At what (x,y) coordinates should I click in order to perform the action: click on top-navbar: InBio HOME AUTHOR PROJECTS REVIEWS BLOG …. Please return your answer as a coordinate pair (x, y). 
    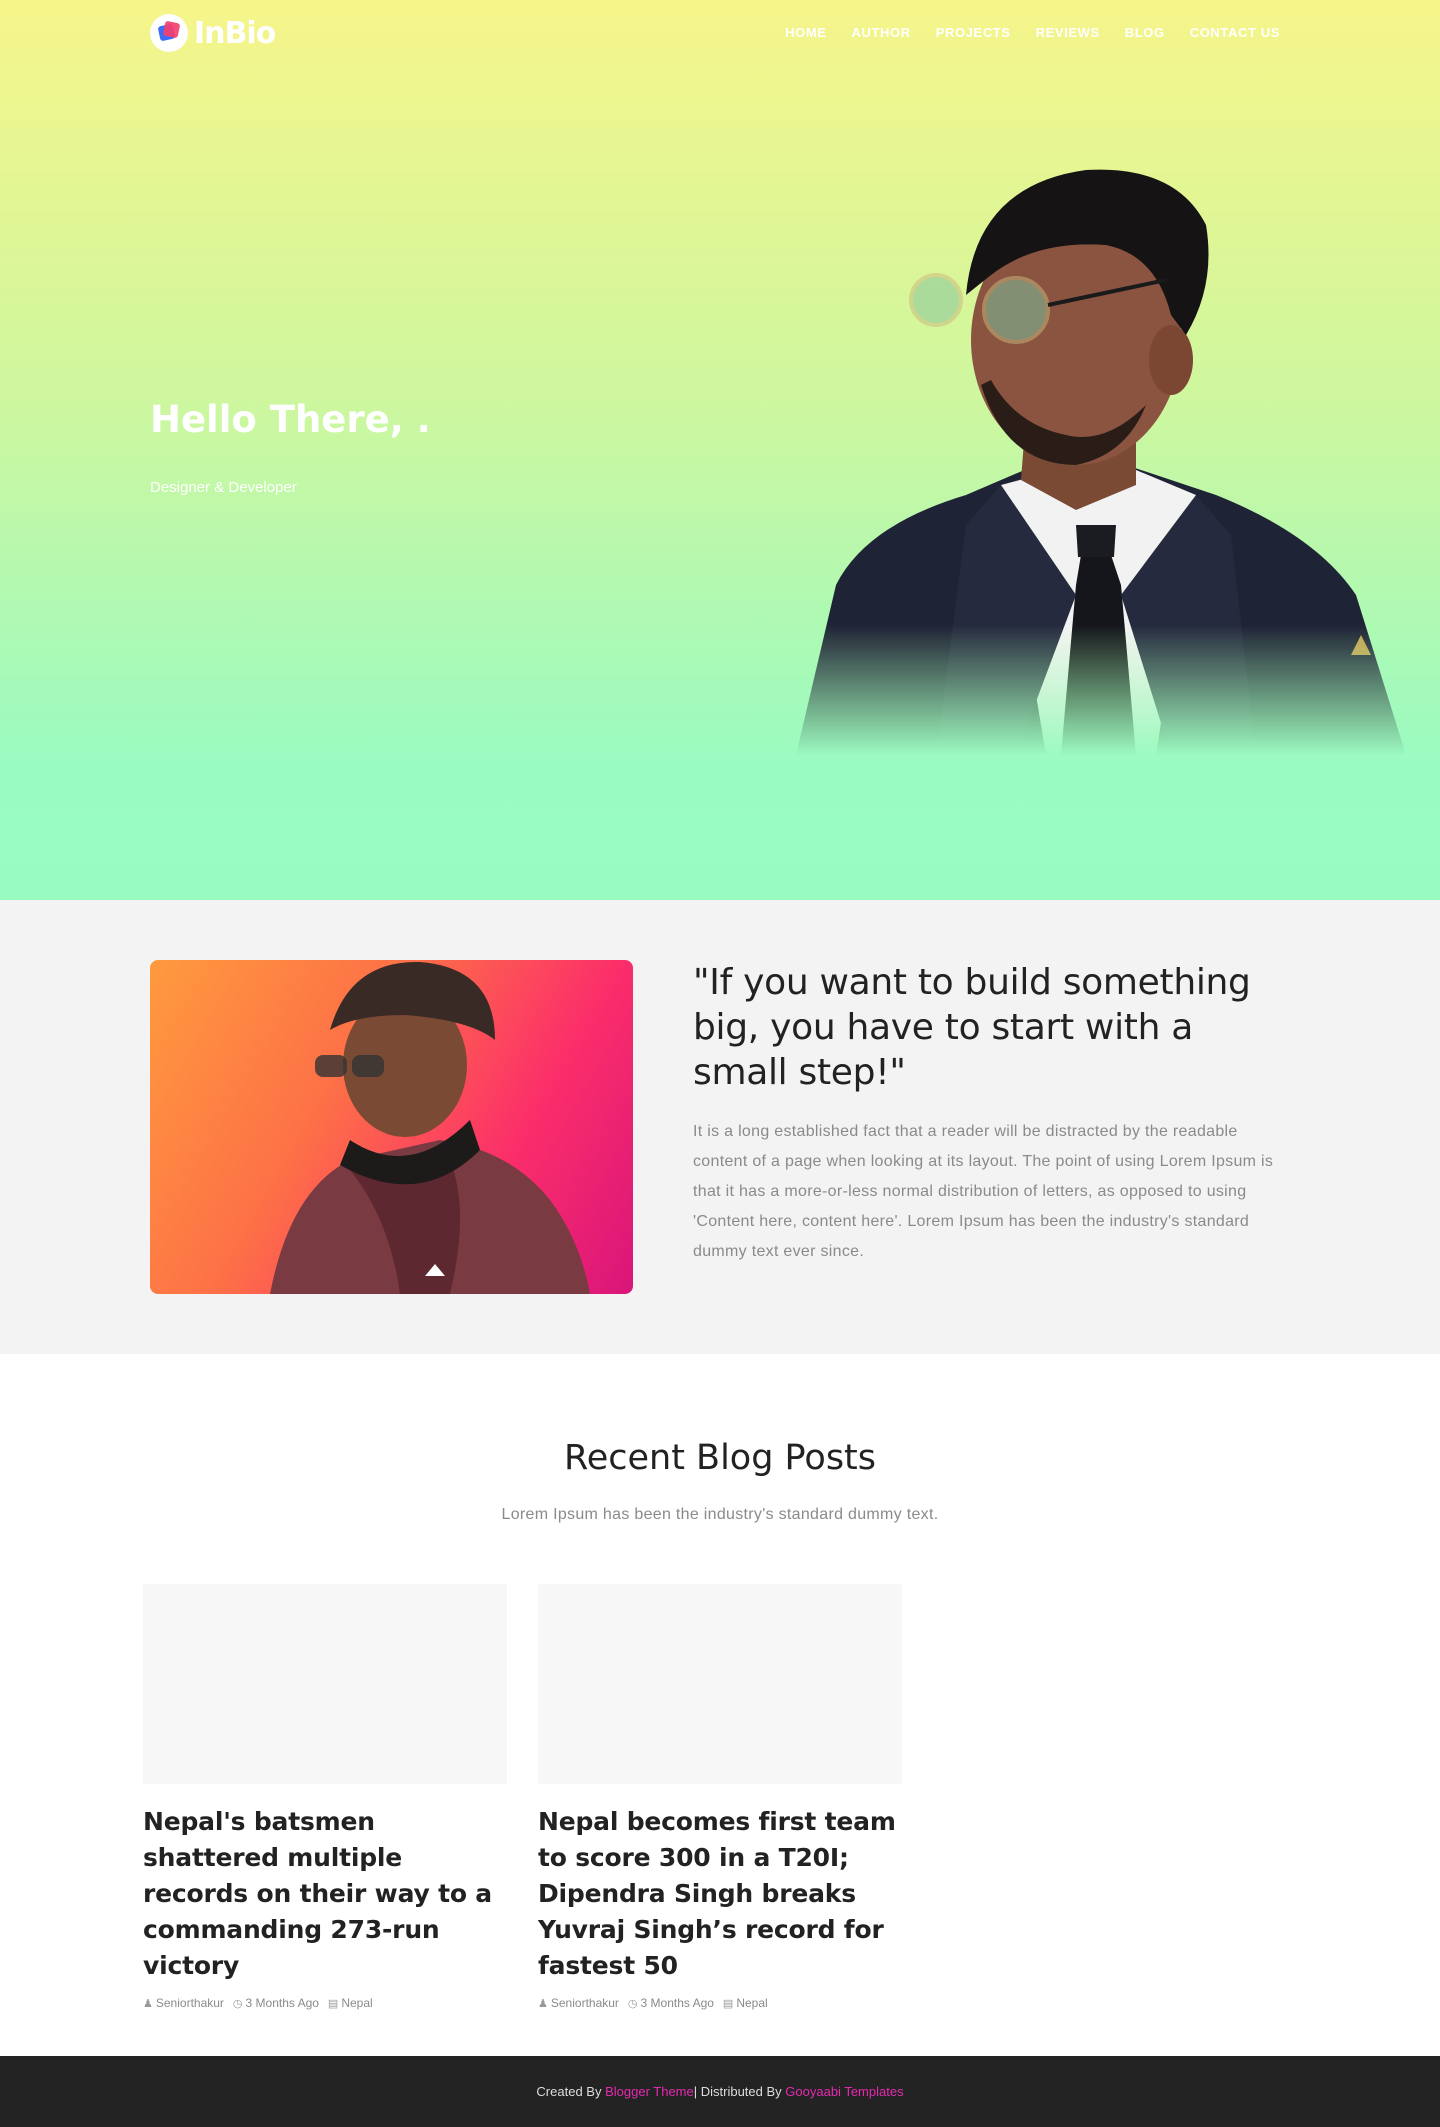
    Looking at the image, I should click on (720, 33).